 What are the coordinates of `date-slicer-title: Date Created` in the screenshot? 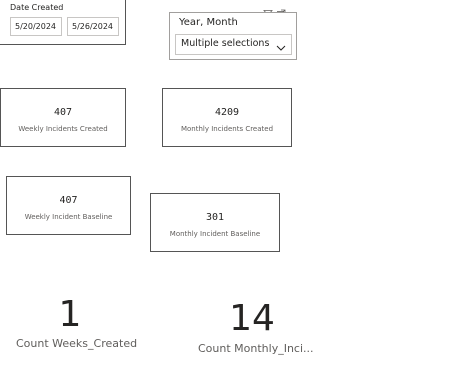 It's located at (37, 7).